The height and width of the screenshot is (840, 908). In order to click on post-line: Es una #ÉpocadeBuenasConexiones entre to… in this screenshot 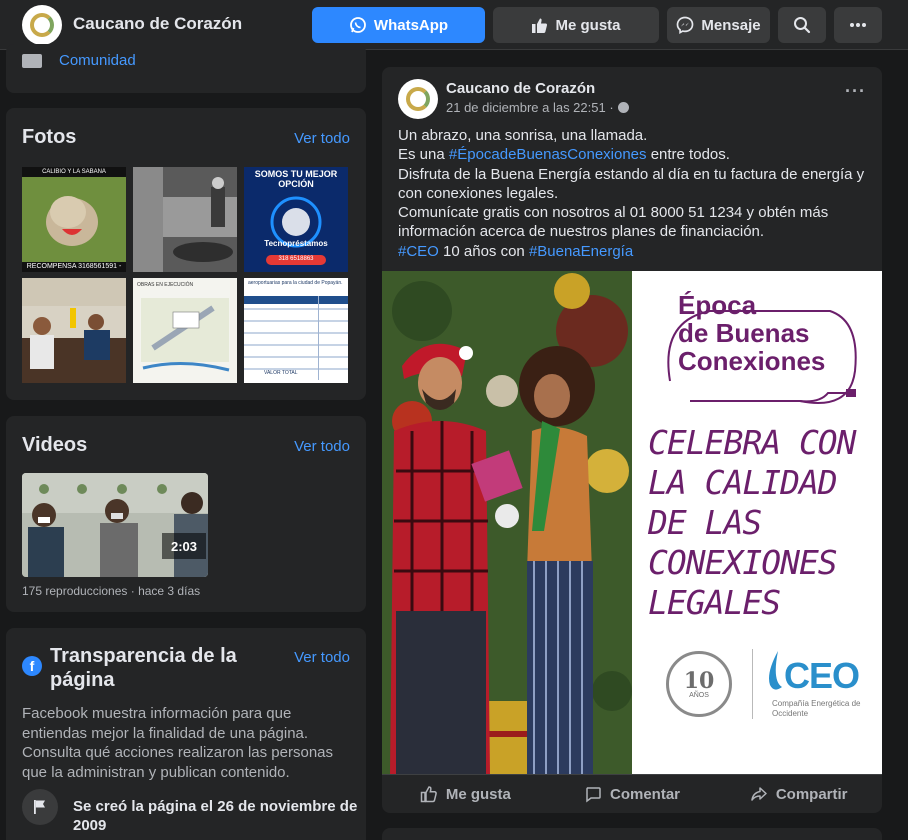, I will do `click(633, 154)`.